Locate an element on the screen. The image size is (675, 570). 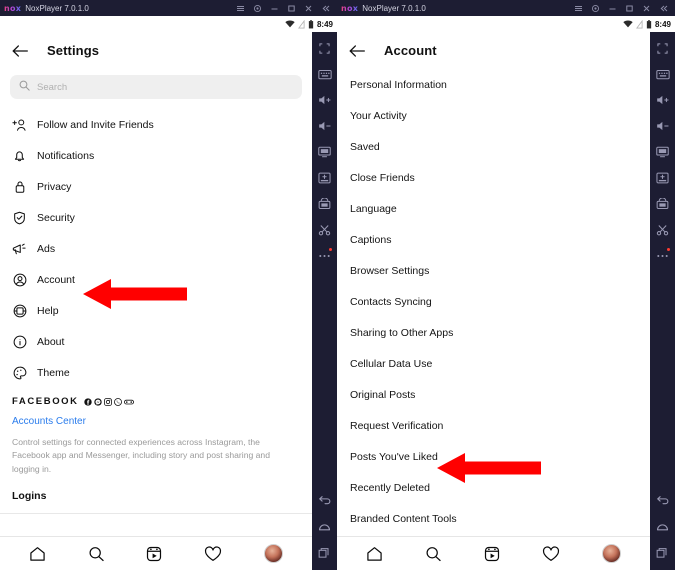
facebook-family-icons is located at coordinates (108, 401).